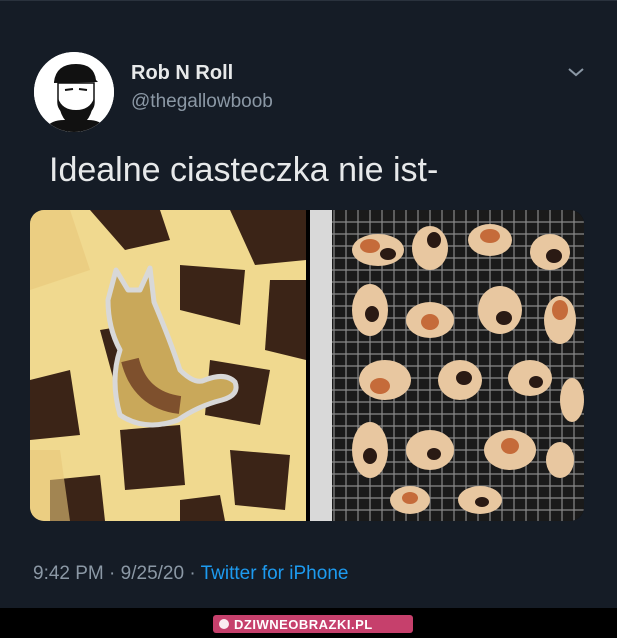 Image resolution: width=617 pixels, height=638 pixels. What do you see at coordinates (275, 573) in the screenshot?
I see `tweet-source-link: Twitter for iPhone` at bounding box center [275, 573].